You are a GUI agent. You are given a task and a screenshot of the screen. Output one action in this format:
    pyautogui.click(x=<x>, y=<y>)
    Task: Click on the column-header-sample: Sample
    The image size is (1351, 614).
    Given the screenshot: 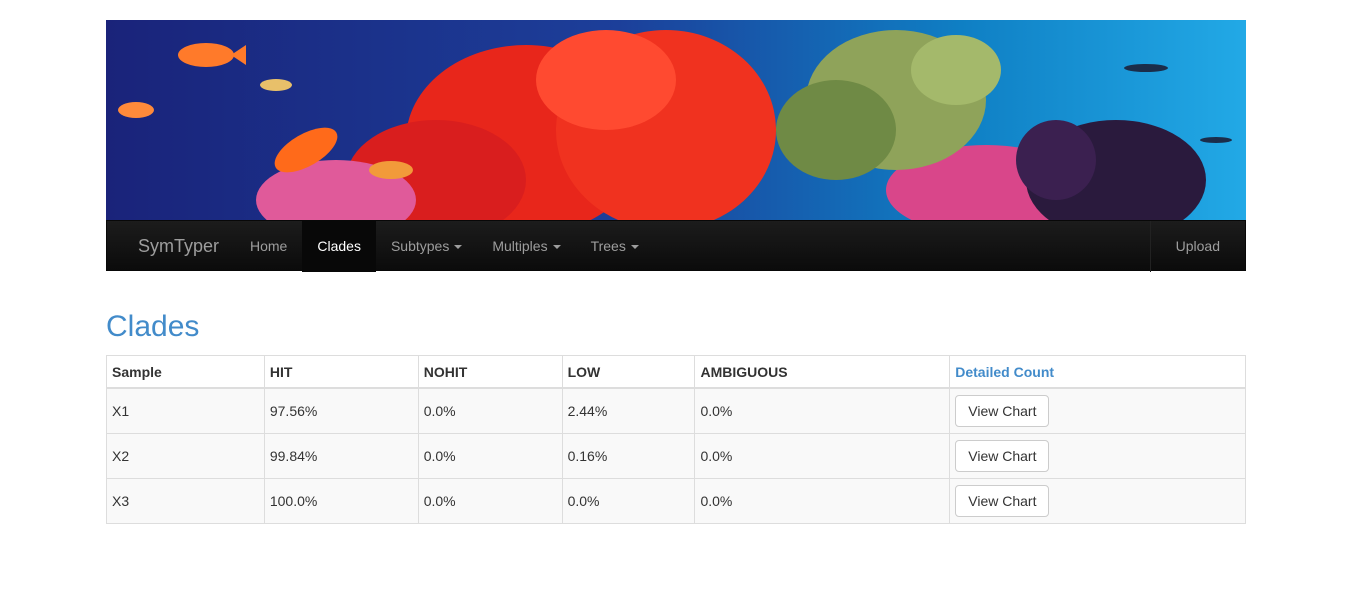 What is the action you would take?
    pyautogui.click(x=185, y=372)
    